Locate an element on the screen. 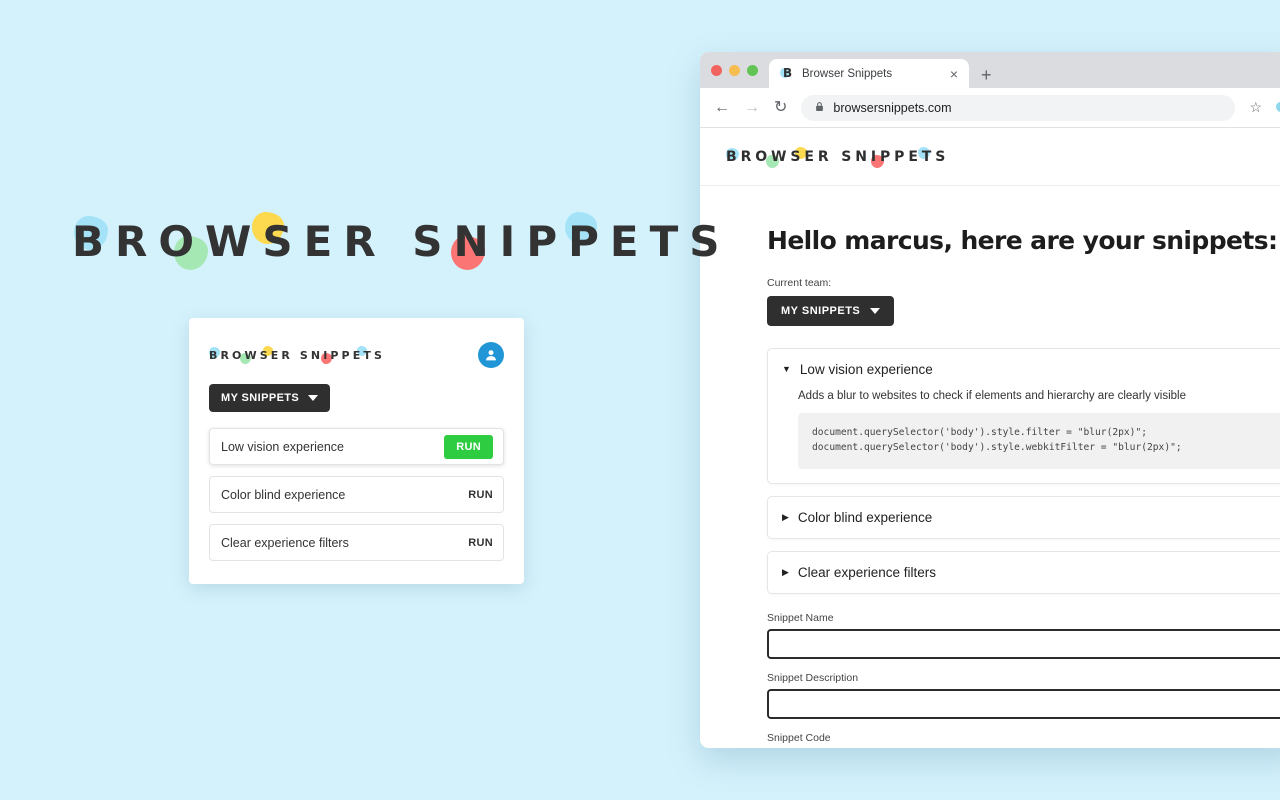  favicon-icon: B is located at coordinates (787, 73).